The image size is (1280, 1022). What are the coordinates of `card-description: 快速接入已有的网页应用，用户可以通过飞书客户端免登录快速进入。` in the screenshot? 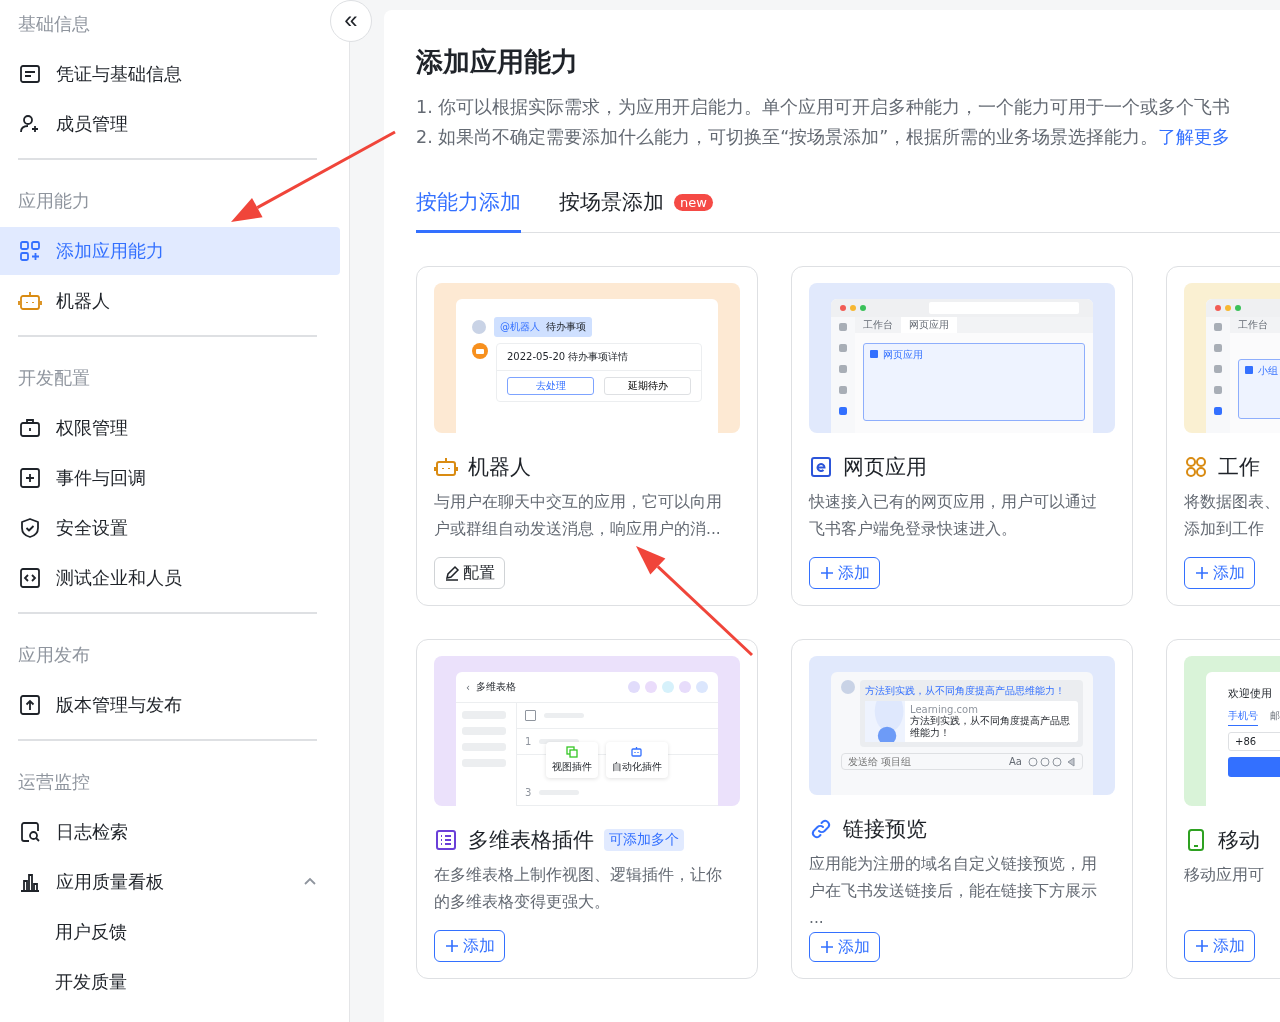 It's located at (953, 516).